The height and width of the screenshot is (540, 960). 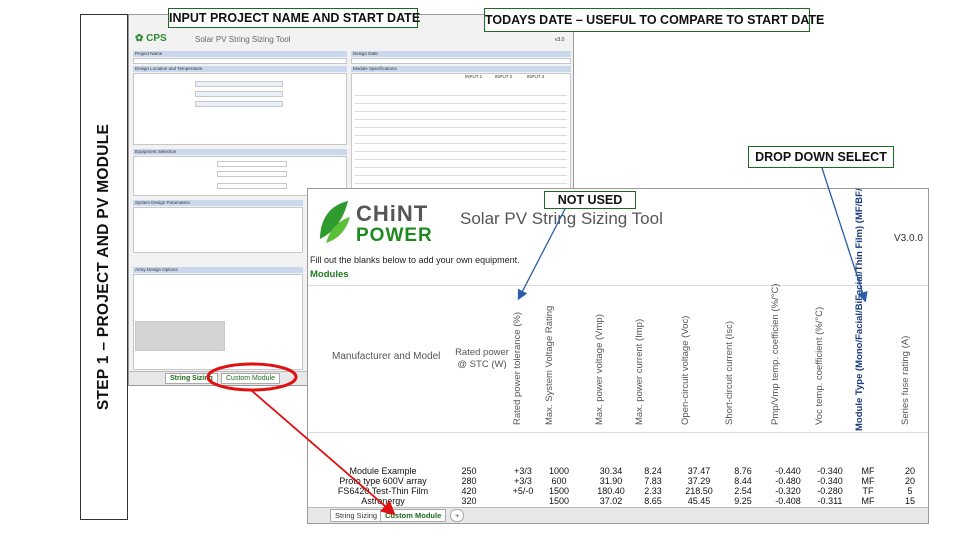 What do you see at coordinates (908, 238) in the screenshot?
I see `version-label: V3.0.0` at bounding box center [908, 238].